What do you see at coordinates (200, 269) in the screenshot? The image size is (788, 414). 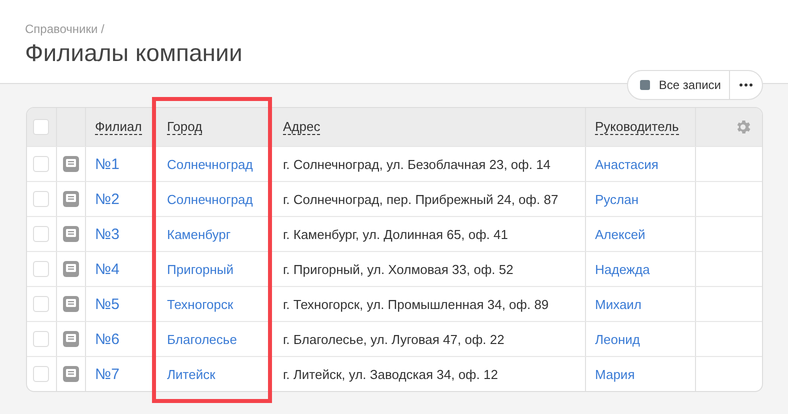 I see `city-link: Пригорный` at bounding box center [200, 269].